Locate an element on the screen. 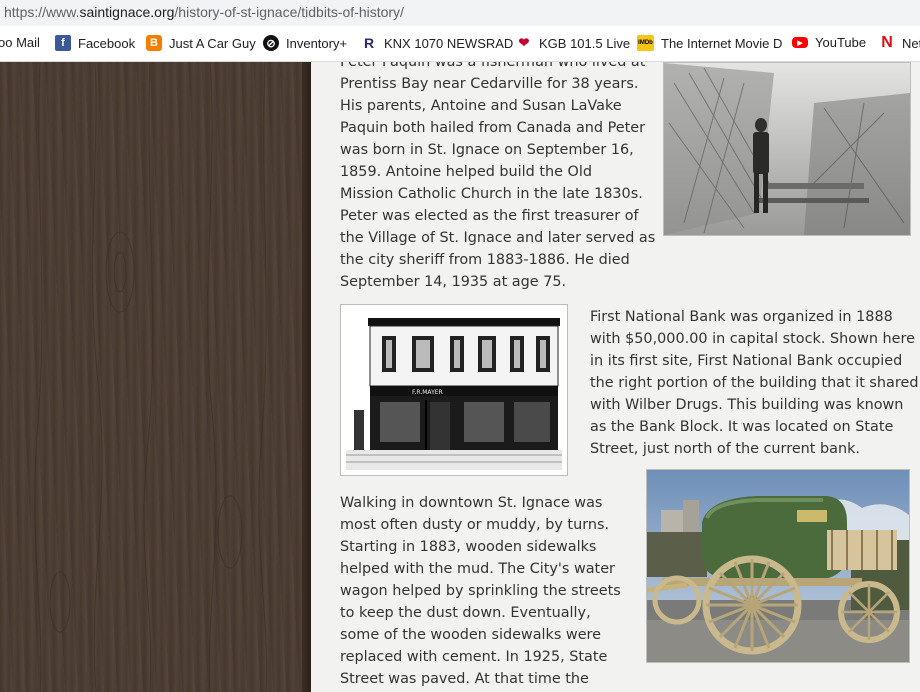 Image resolution: width=920 pixels, height=692 pixels. iheart-icon: ❤ is located at coordinates (524, 42).